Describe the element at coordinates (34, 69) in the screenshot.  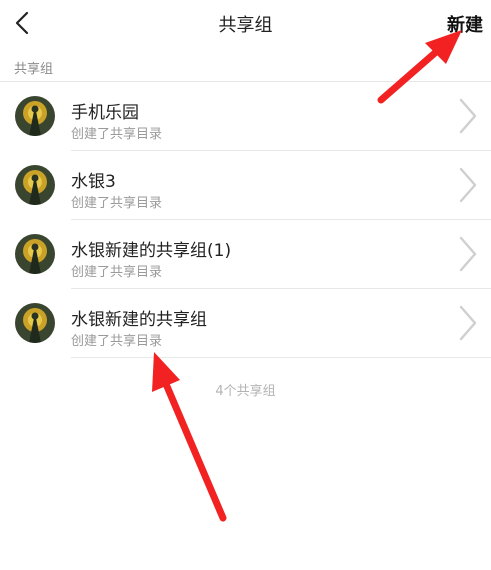
I see `section-label: 共享组` at that location.